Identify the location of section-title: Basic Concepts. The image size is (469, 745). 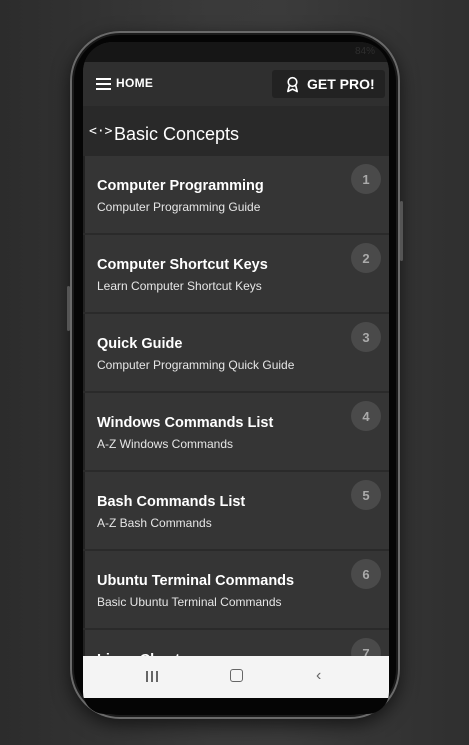
(177, 134).